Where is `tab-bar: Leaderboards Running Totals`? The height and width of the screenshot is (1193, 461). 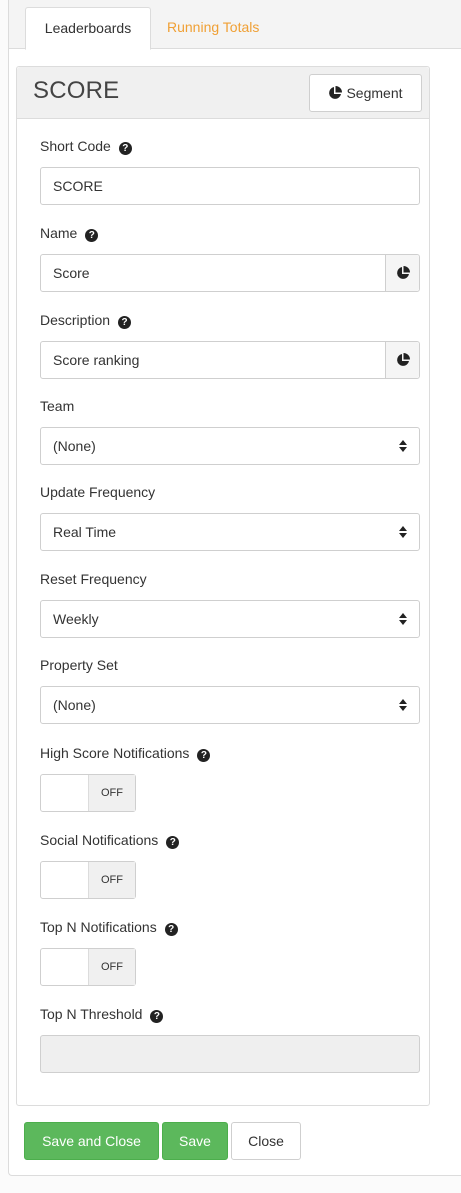
tab-bar: Leaderboards Running Totals is located at coordinates (235, 25).